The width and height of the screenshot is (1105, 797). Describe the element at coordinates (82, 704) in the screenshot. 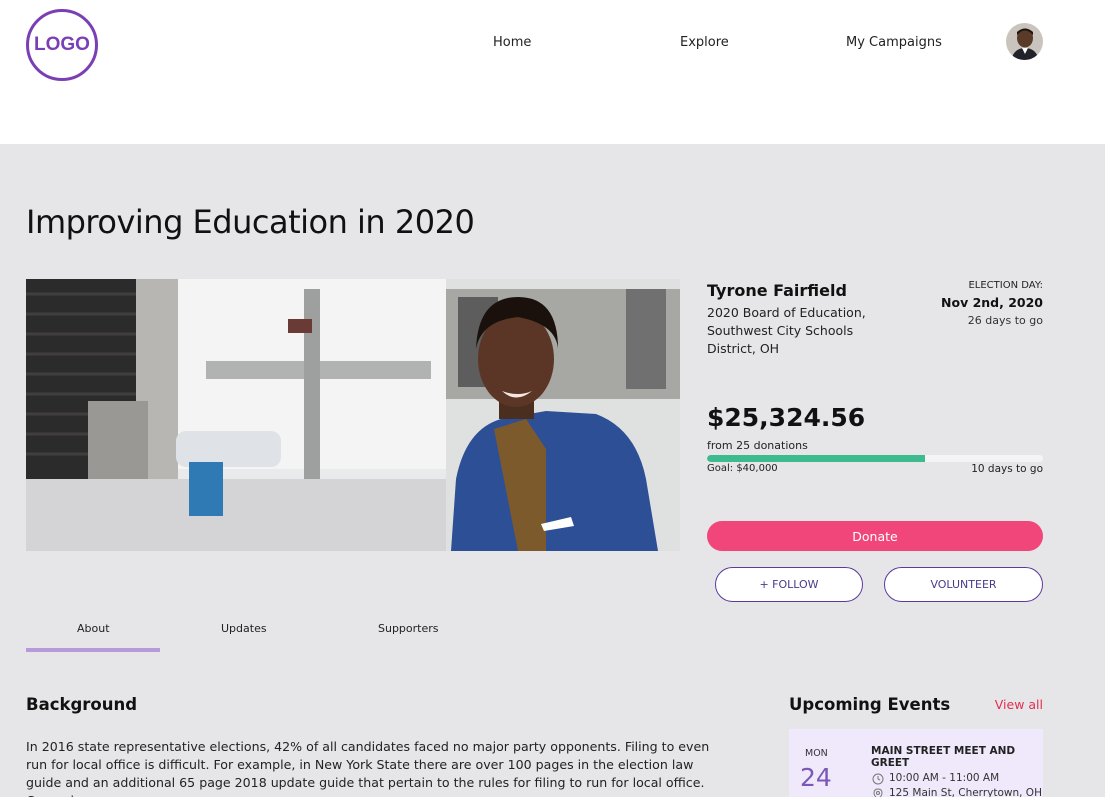

I see `background-heading: Background` at that location.